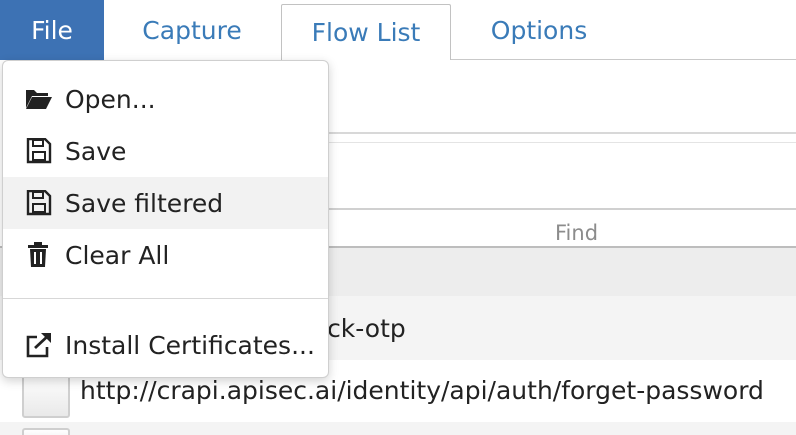  What do you see at coordinates (398, 428) in the screenshot?
I see `table-row` at bounding box center [398, 428].